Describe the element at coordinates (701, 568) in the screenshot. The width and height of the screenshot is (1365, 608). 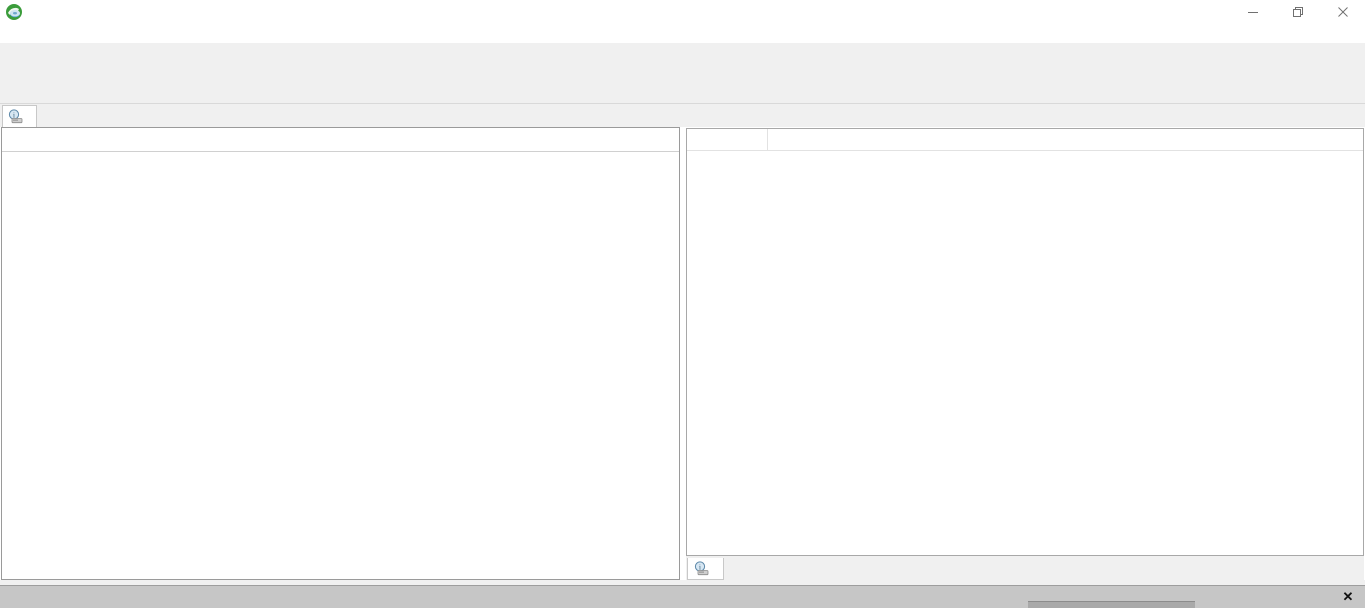
I see `properties-icon: i` at that location.